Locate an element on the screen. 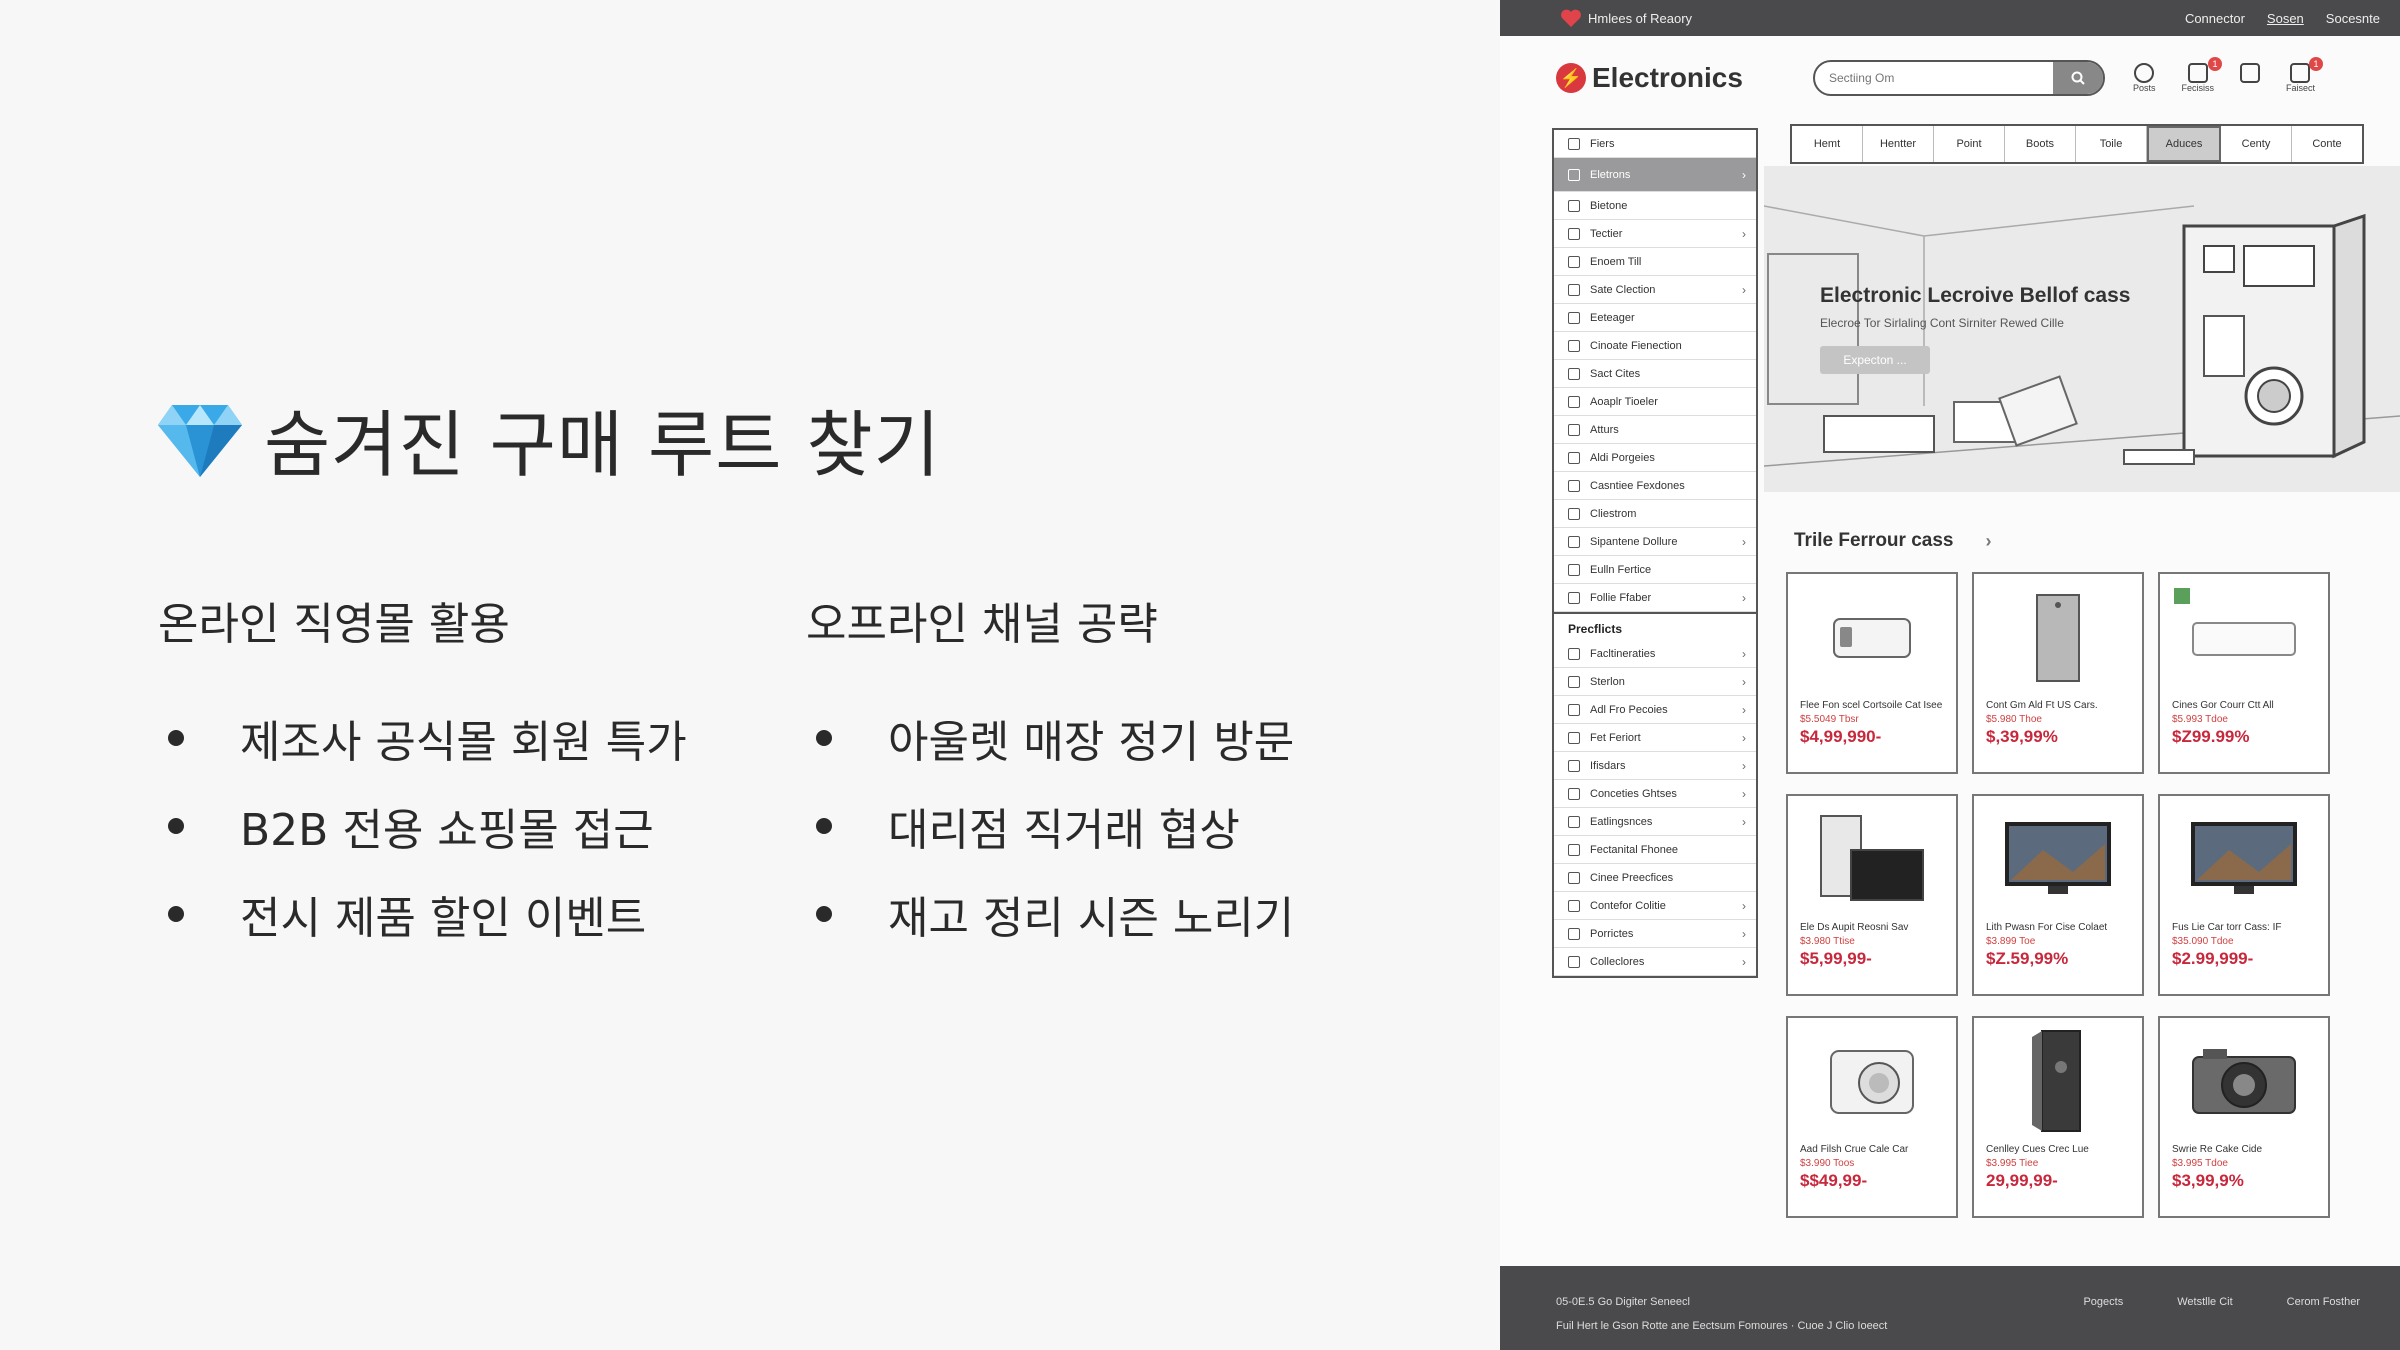 This screenshot has width=2400, height=1350. orders-button: 1 Faisect is located at coordinates (2304, 75).